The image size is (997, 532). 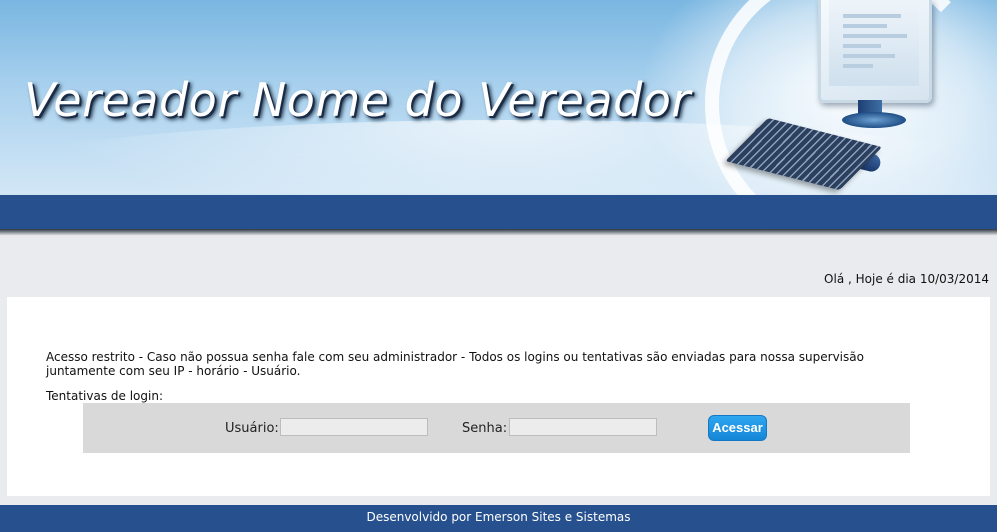 What do you see at coordinates (498, 212) in the screenshot?
I see `nav-bar` at bounding box center [498, 212].